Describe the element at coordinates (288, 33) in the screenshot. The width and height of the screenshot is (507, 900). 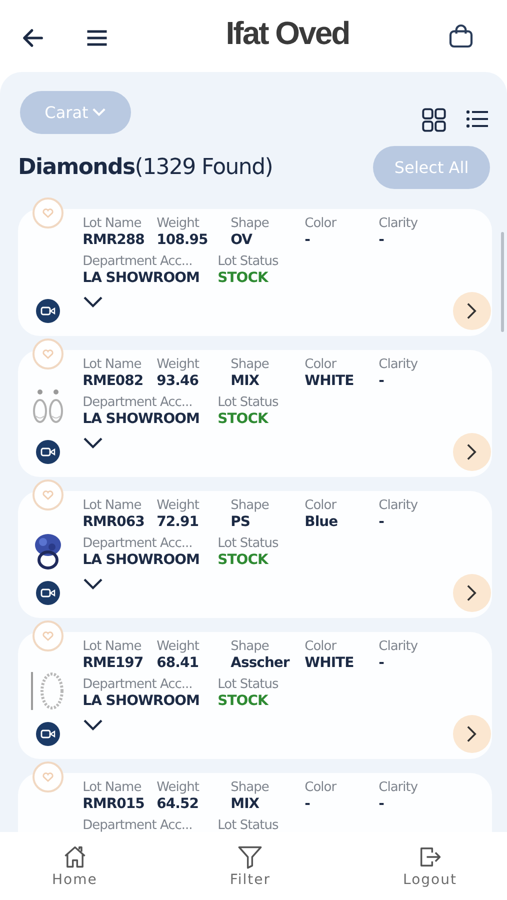
I see `app-title: Ifat Oved` at that location.